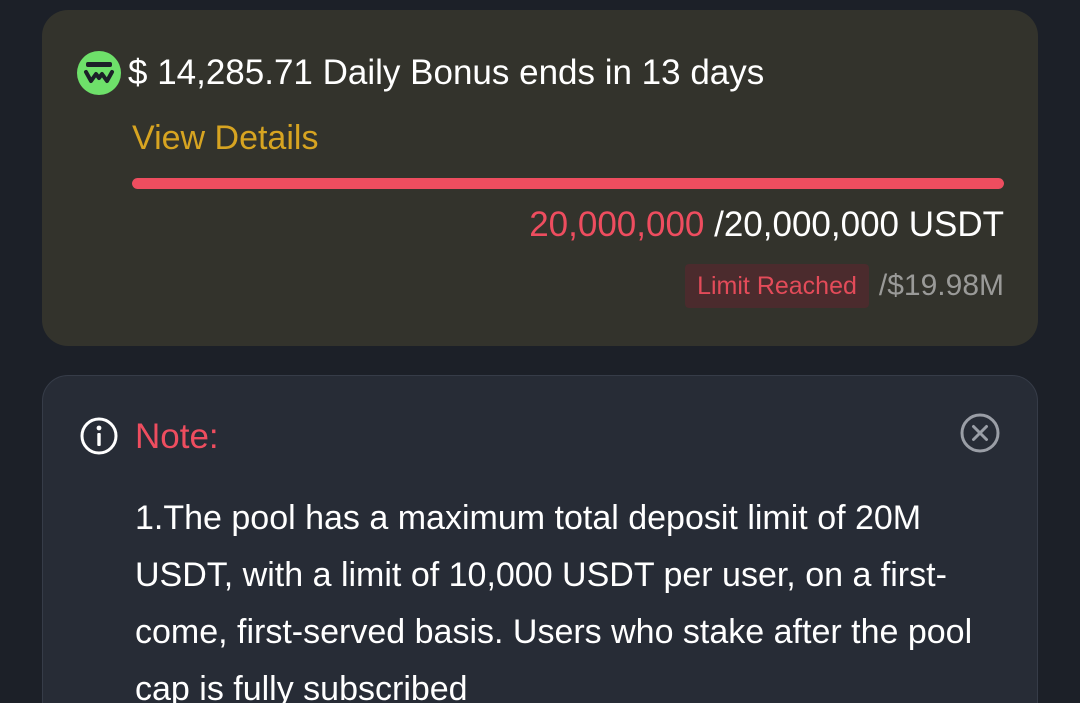 The image size is (1080, 703). What do you see at coordinates (617, 224) in the screenshot?
I see `pool-amount-current: 20,000,000` at bounding box center [617, 224].